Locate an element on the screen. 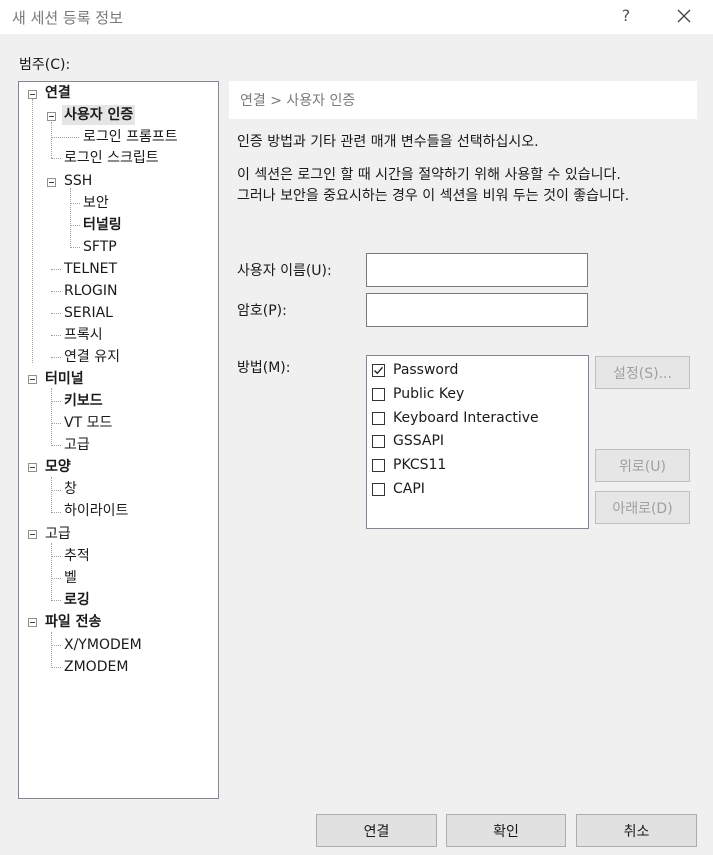 This screenshot has height=855, width=713. tree-item-appearance: 모양 is located at coordinates (58, 467).